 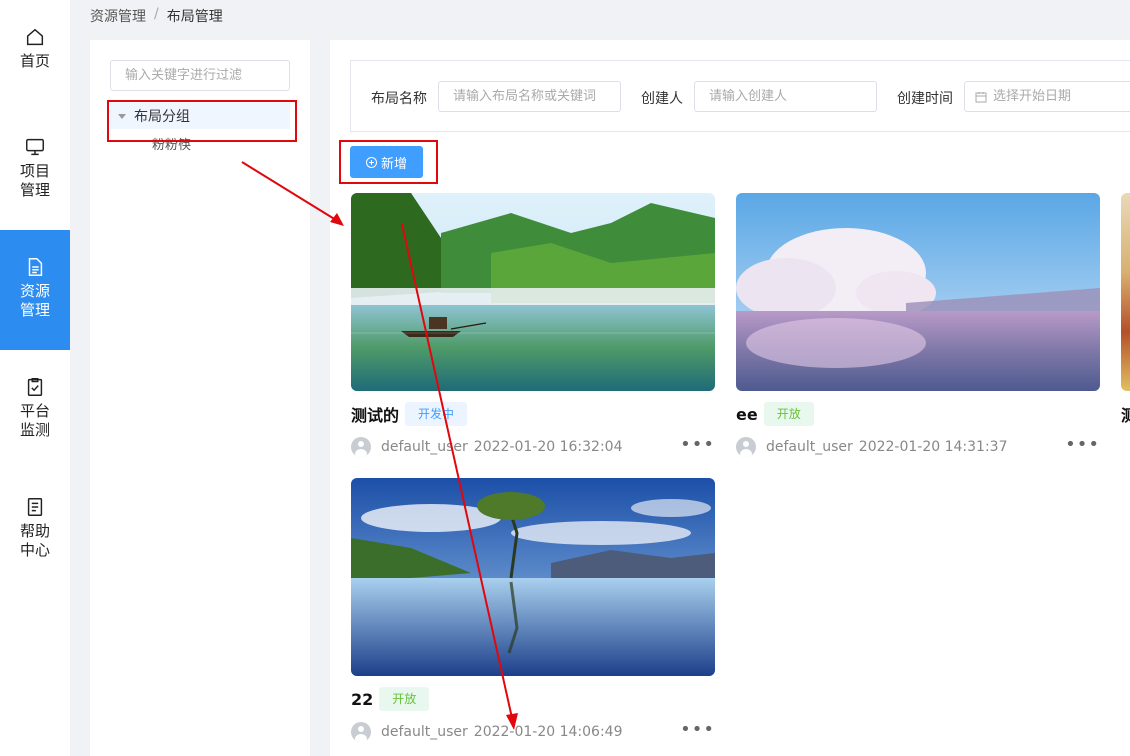 I want to click on nav-item-help: 帮助 中心, so click(x=35, y=528).